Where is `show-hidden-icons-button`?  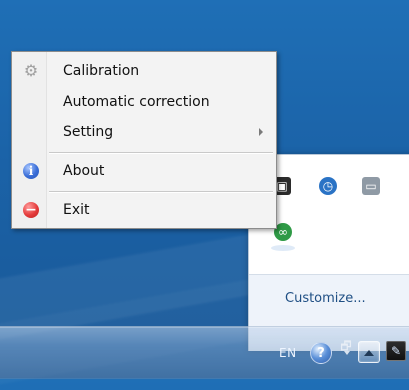
show-hidden-icons-button is located at coordinates (369, 352).